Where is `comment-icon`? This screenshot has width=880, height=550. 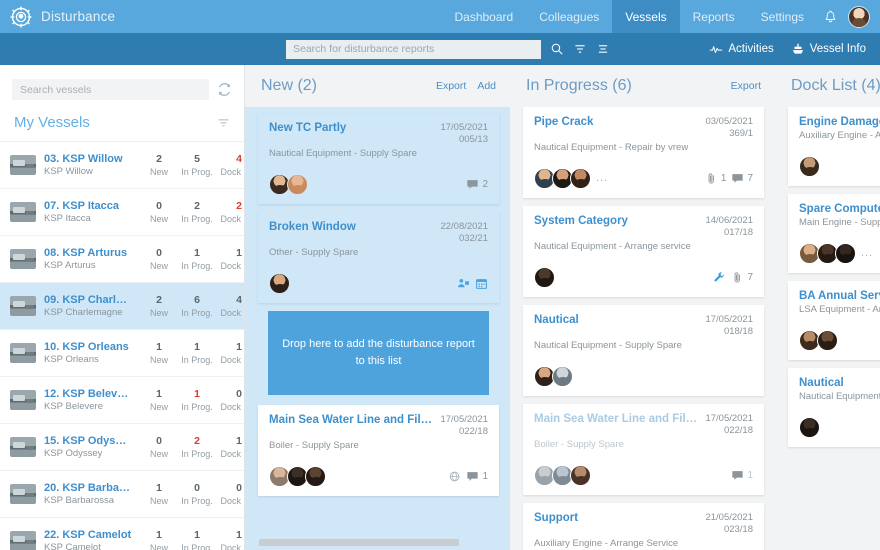 comment-icon is located at coordinates (473, 184).